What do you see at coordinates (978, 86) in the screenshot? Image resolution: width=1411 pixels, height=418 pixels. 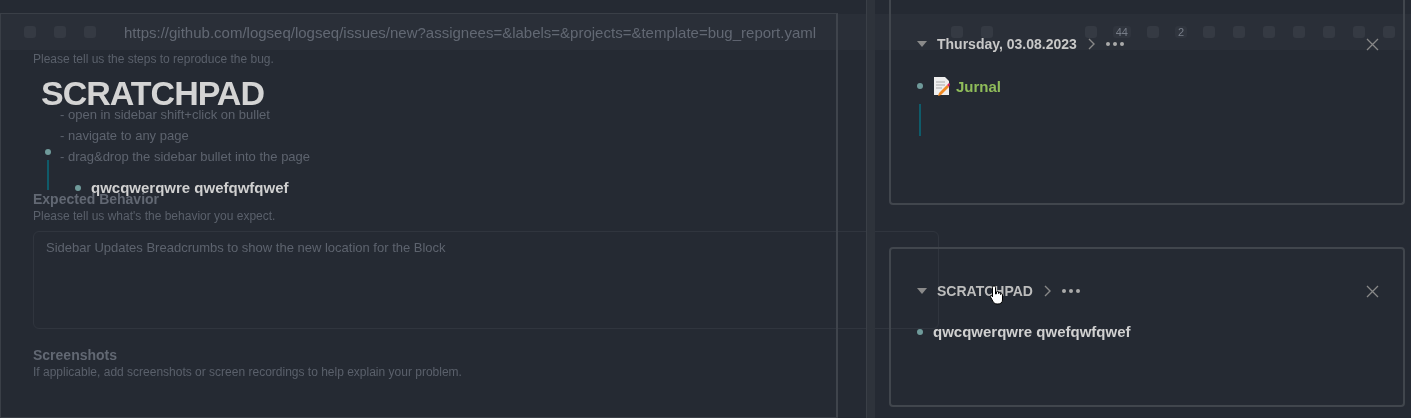 I see `page-link: Jurnal` at bounding box center [978, 86].